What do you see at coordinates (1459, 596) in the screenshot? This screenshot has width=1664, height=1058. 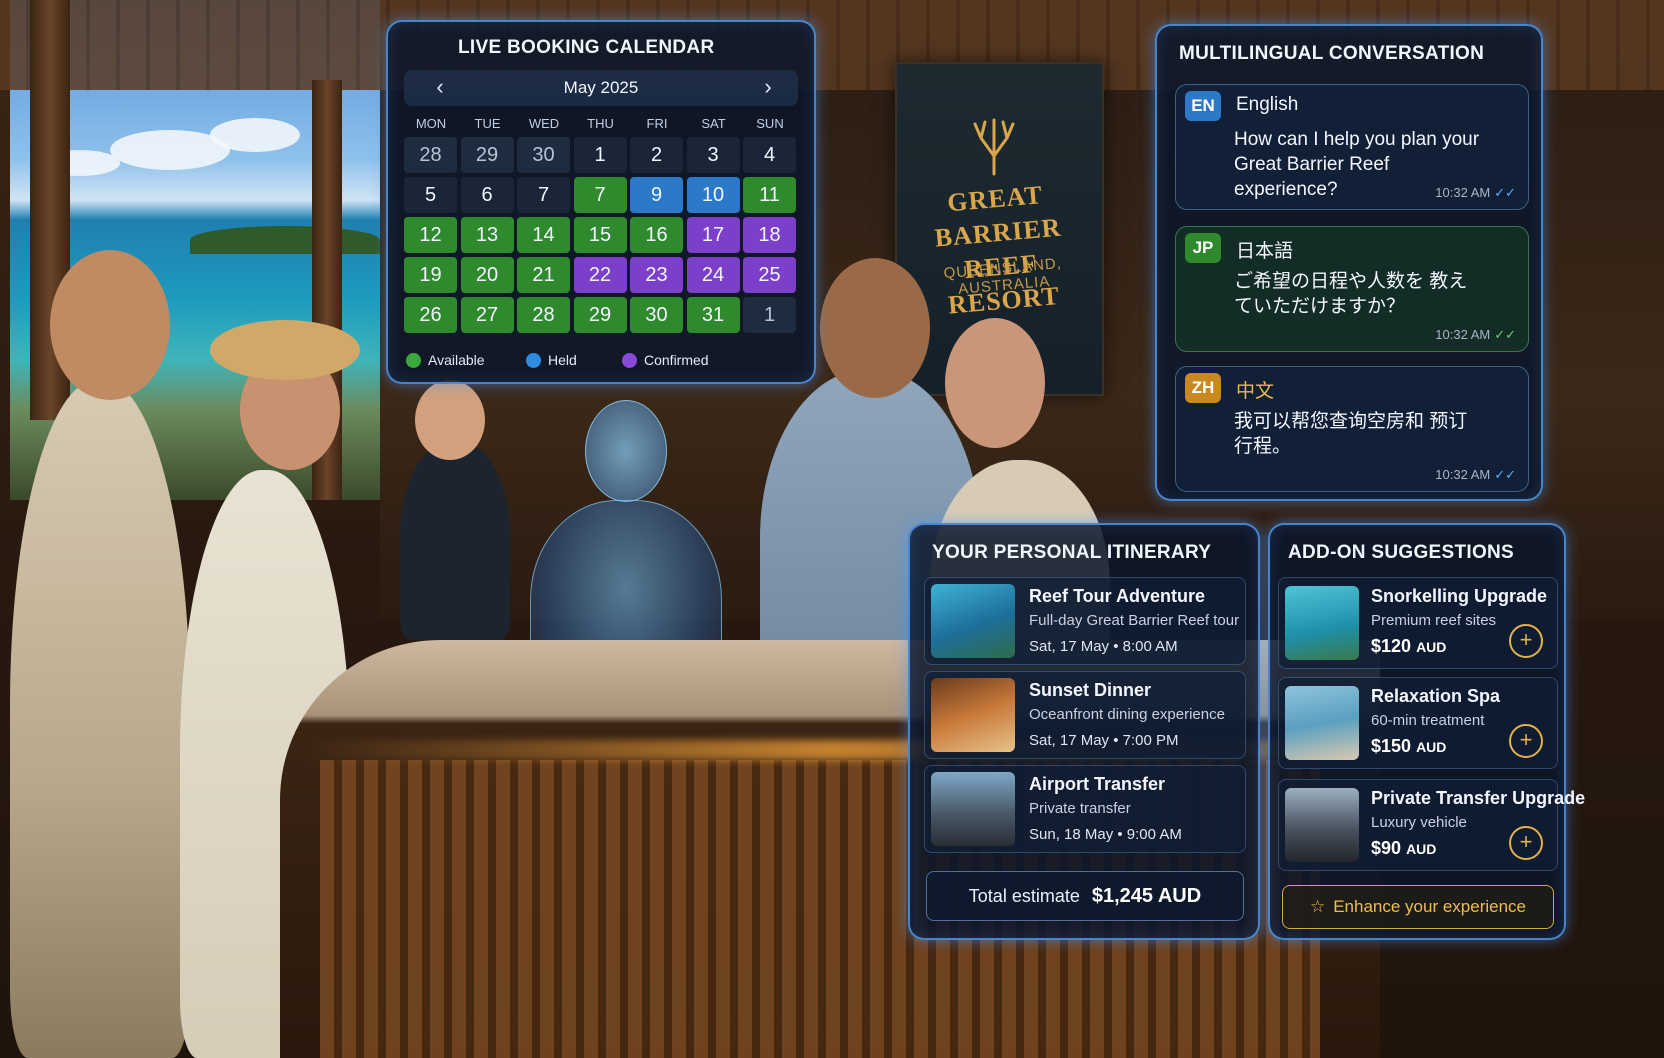 I see `addon-title: Snorkelling Upgrade` at bounding box center [1459, 596].